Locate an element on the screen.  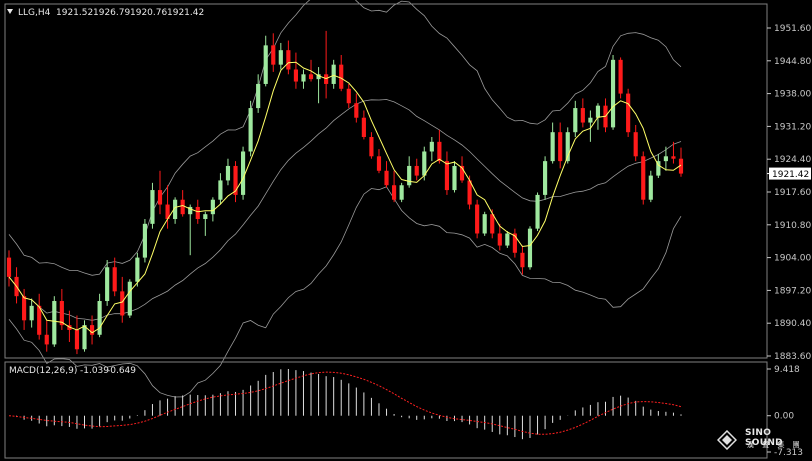
macd-label: MACD(12,26,9) is located at coordinates (43, 371).